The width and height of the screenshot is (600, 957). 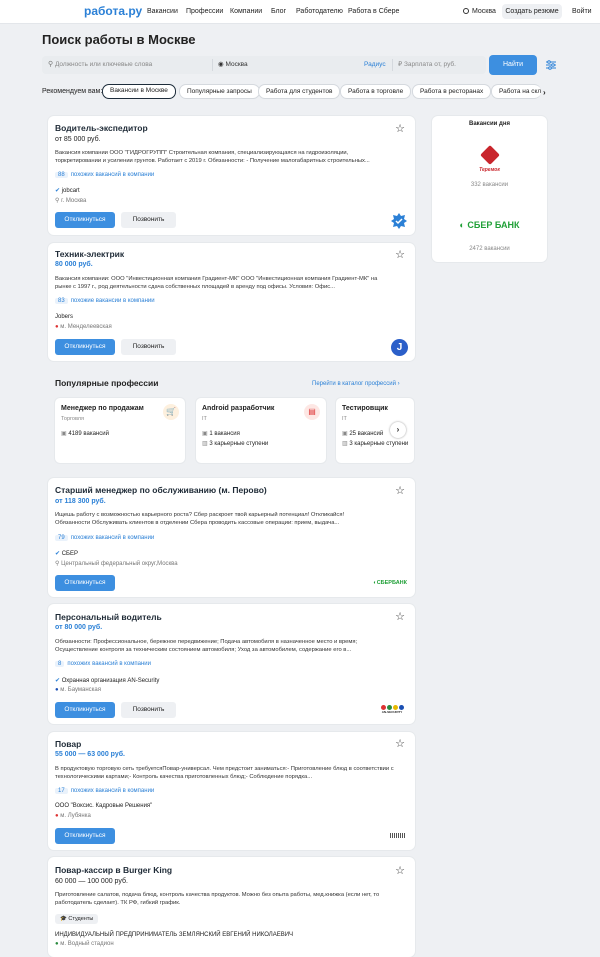 What do you see at coordinates (81, 919) in the screenshot?
I see `tag-label: Студенты` at bounding box center [81, 919].